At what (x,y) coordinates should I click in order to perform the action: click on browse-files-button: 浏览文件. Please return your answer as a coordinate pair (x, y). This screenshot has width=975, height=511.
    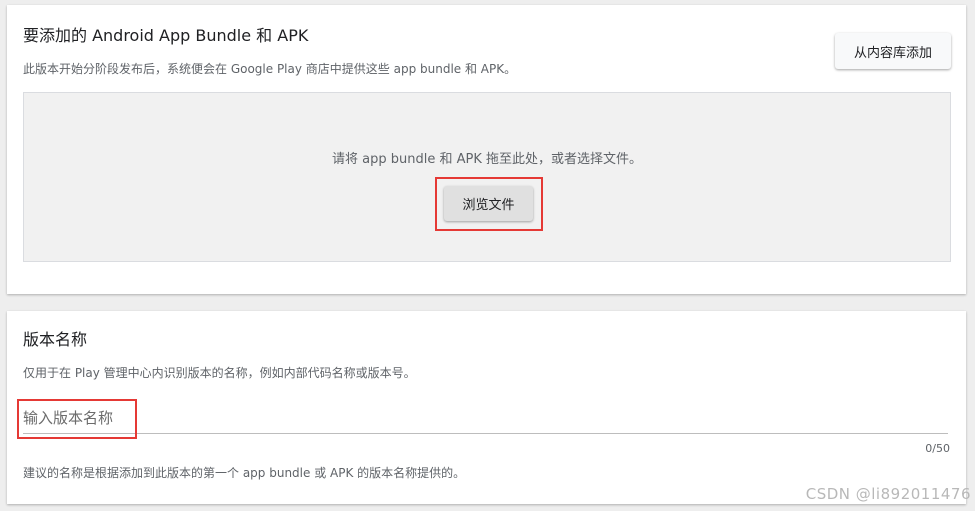
    Looking at the image, I should click on (488, 203).